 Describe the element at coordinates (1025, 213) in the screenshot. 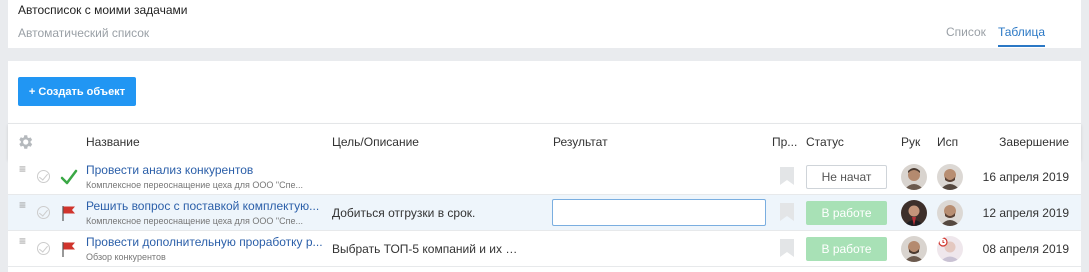

I see `due-date: 12 апреля 2019` at that location.